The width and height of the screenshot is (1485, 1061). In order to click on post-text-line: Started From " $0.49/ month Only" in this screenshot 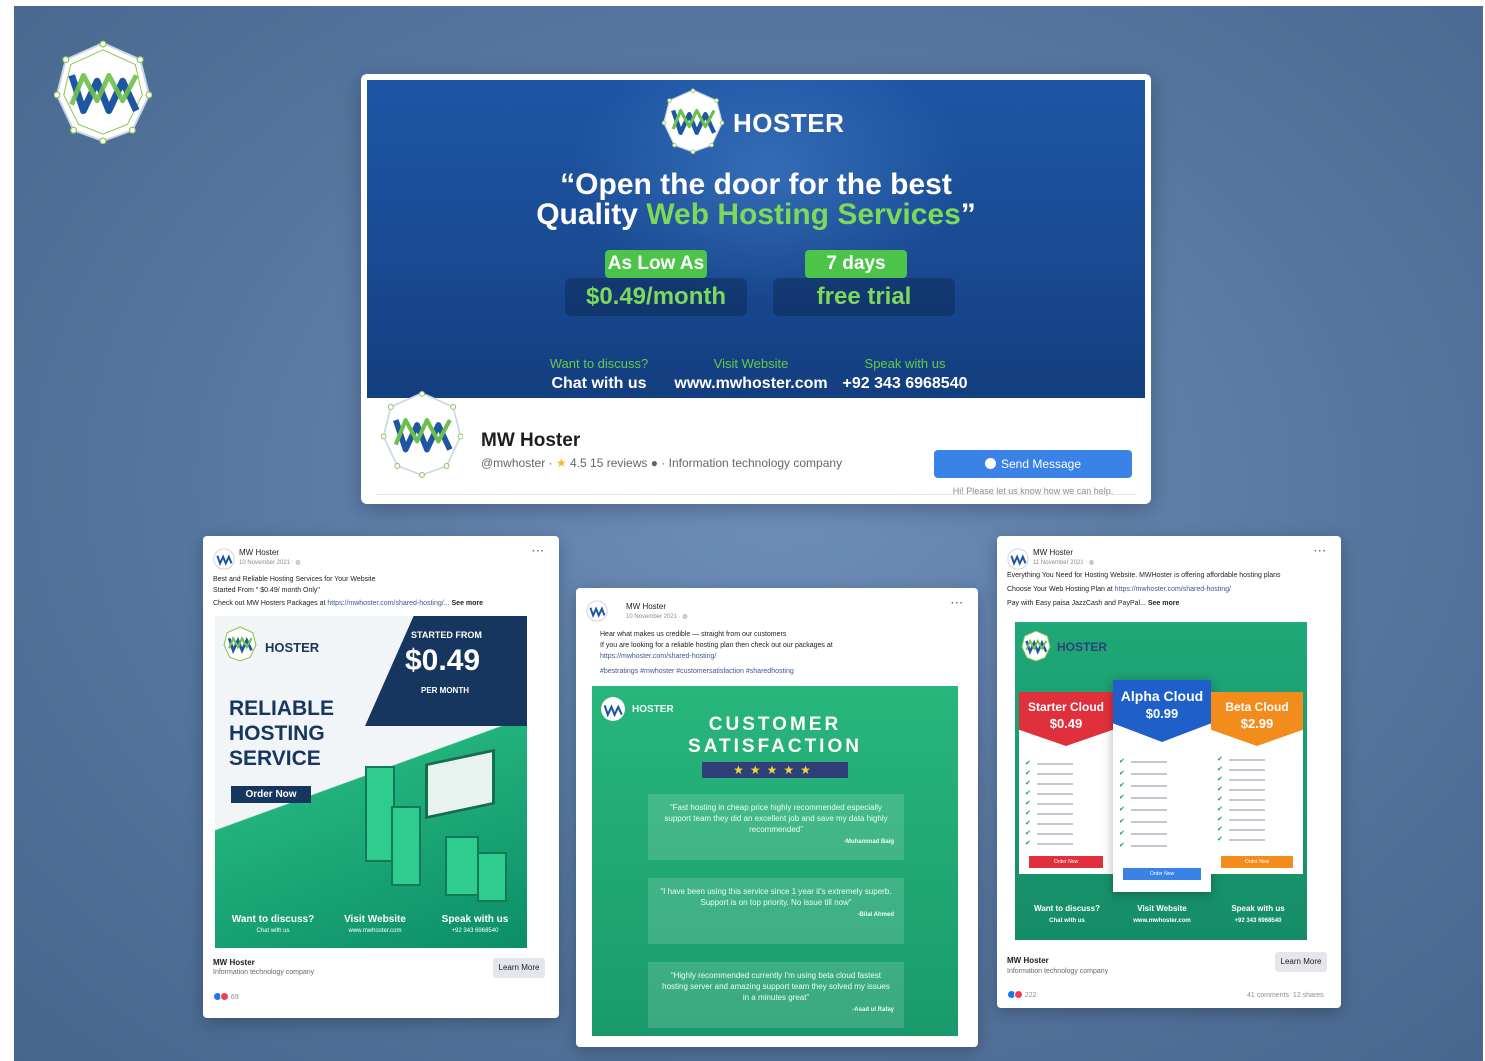, I will do `click(266, 590)`.